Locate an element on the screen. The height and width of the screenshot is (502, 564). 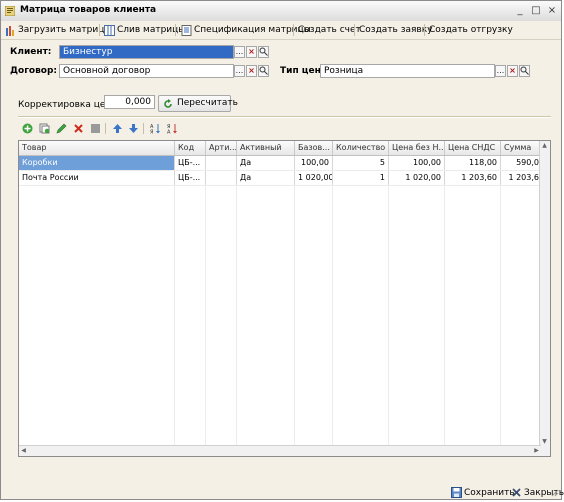
contract-open-button is located at coordinates (263, 71).